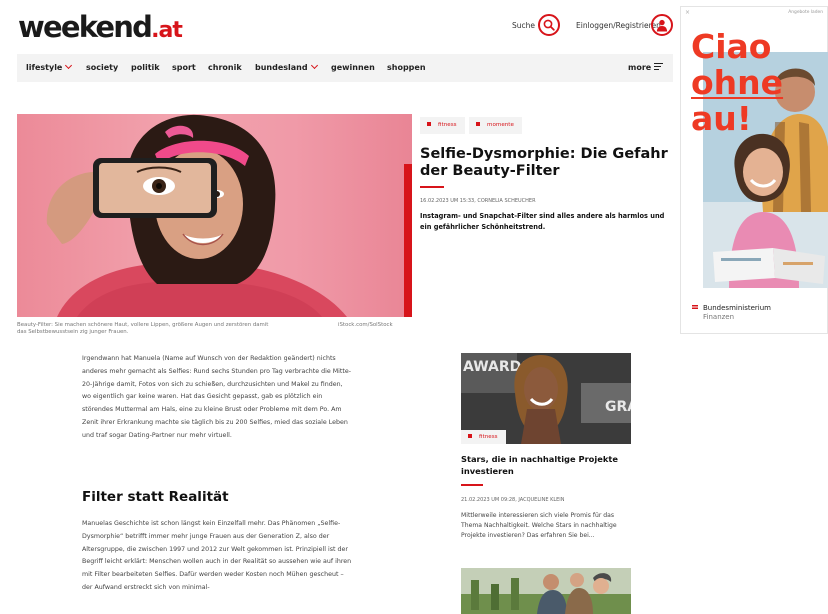 This screenshot has width=828, height=614. Describe the element at coordinates (805, 12) in the screenshot. I see `ad-label: Angebote laden` at that location.